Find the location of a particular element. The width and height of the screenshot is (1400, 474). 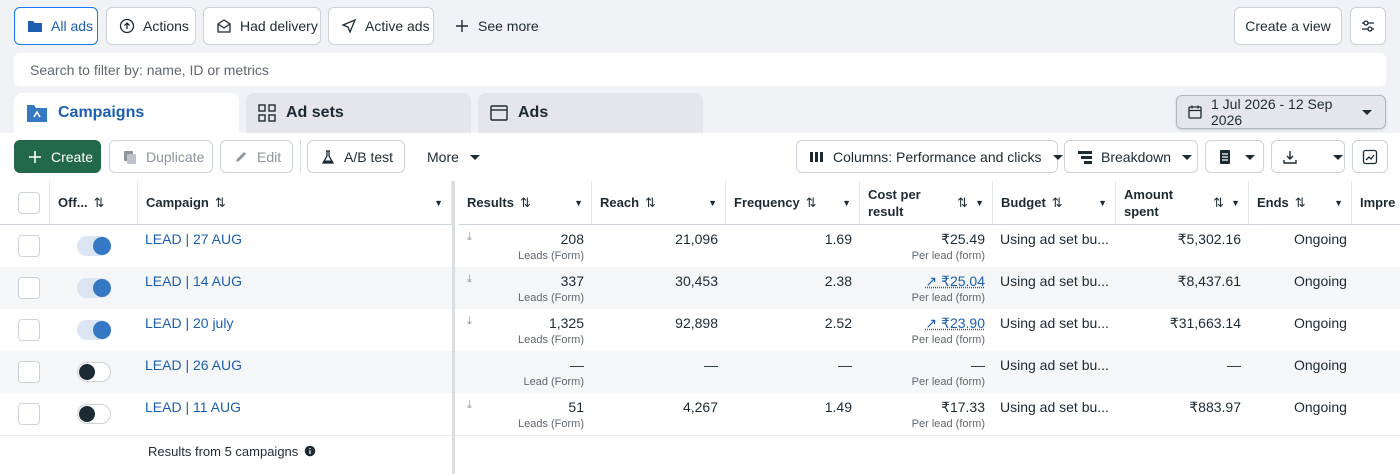

tab-campaigns-label: Campaigns is located at coordinates (101, 112).